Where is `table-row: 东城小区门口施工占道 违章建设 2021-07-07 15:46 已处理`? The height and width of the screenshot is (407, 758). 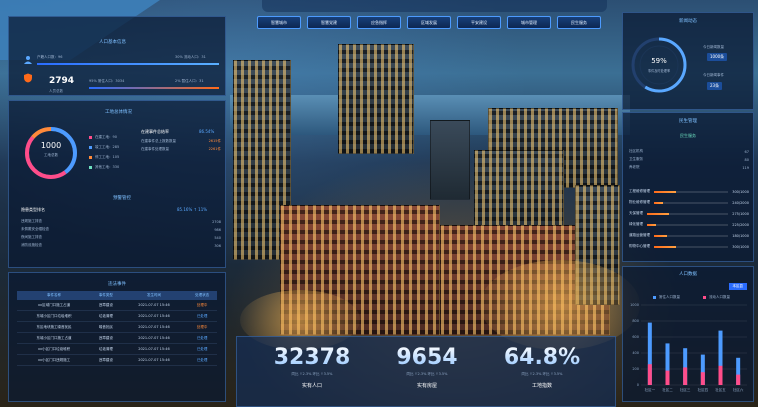
table-row: 东城小区门口施工占道 违章建设 2021-07-07 15:46 已处理 is located at coordinates (117, 338).